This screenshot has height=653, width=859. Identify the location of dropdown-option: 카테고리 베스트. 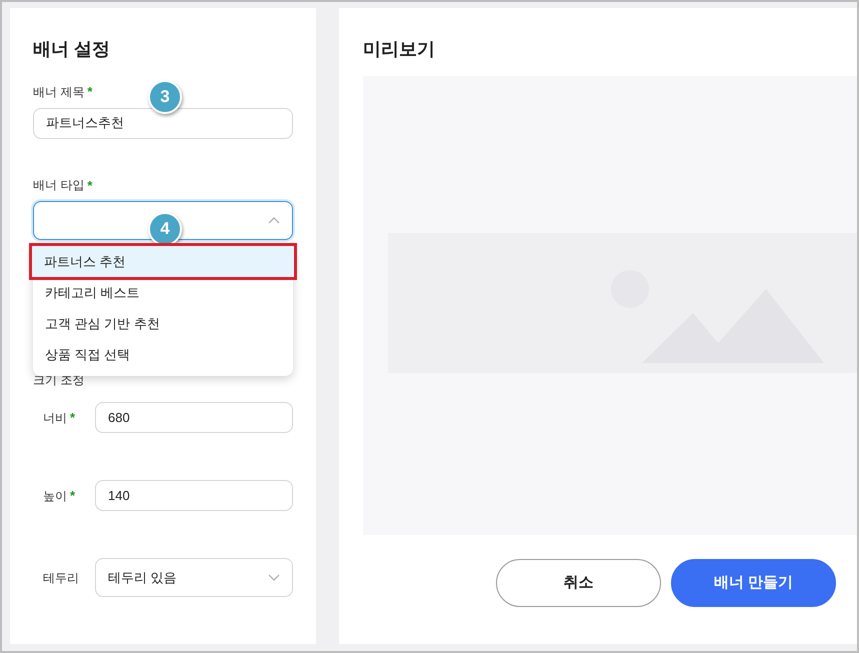
(163, 292).